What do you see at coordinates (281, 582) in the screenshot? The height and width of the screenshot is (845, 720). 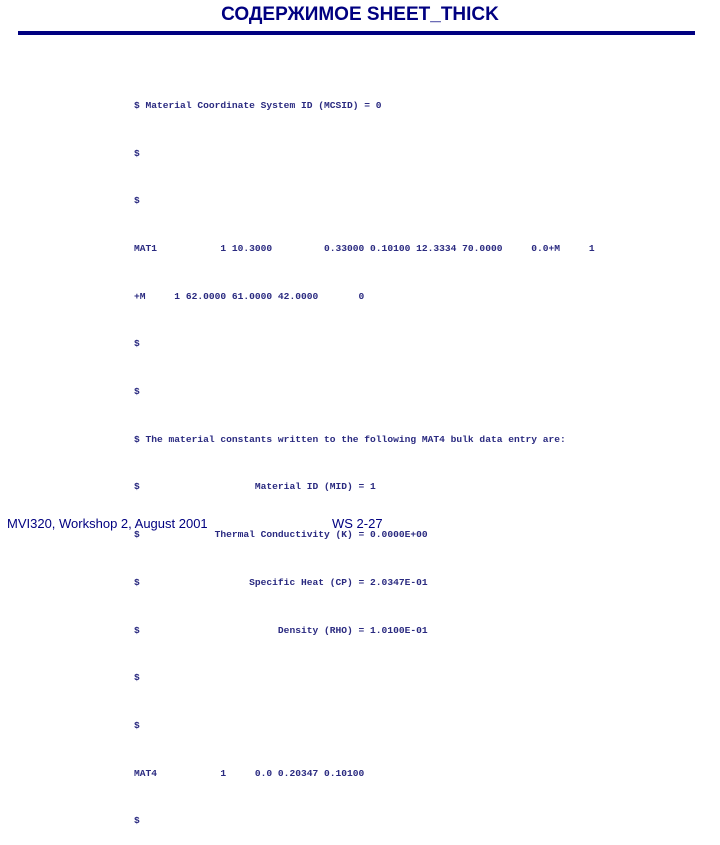 I see `code-line: $ Specific Heat (CP) = 2.0347E-01` at bounding box center [281, 582].